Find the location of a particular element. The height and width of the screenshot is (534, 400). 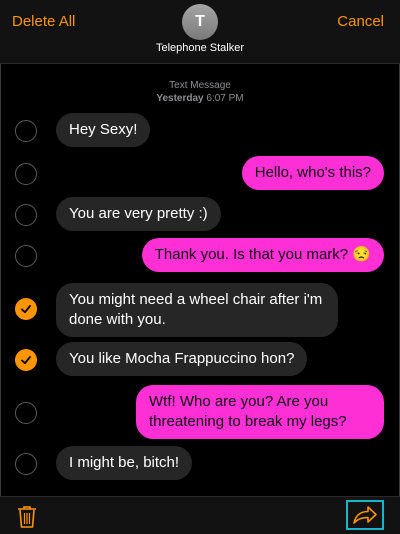

timestamp-time: 6:07 PM is located at coordinates (225, 98).